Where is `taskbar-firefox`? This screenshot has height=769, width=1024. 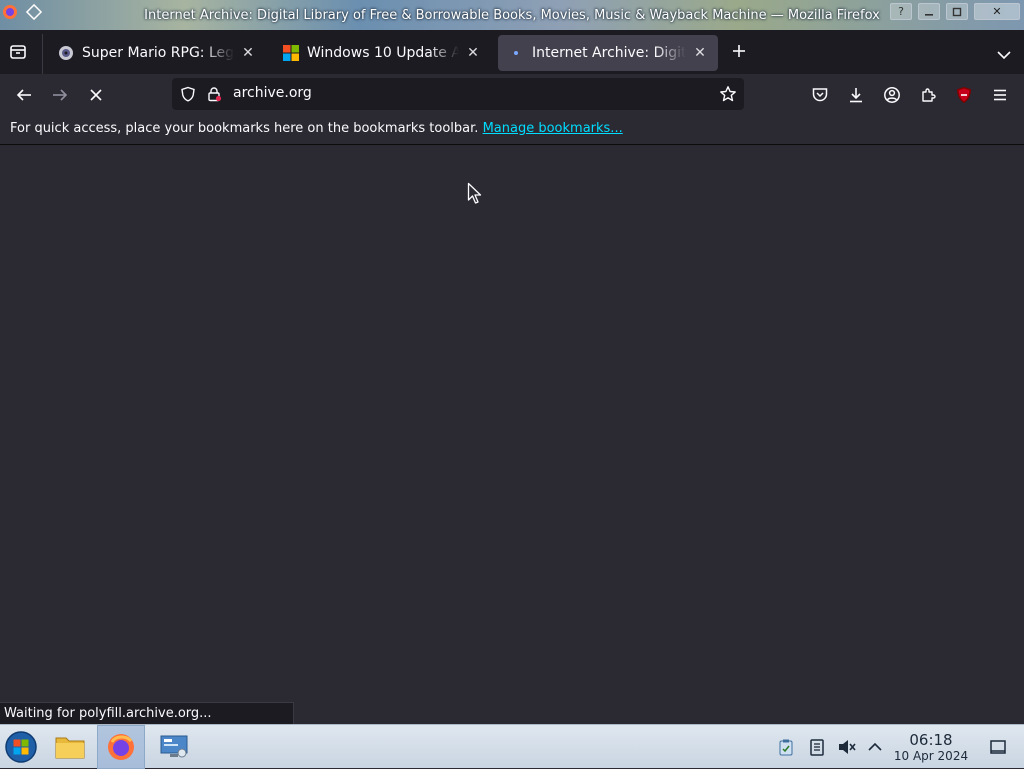 taskbar-firefox is located at coordinates (121, 747).